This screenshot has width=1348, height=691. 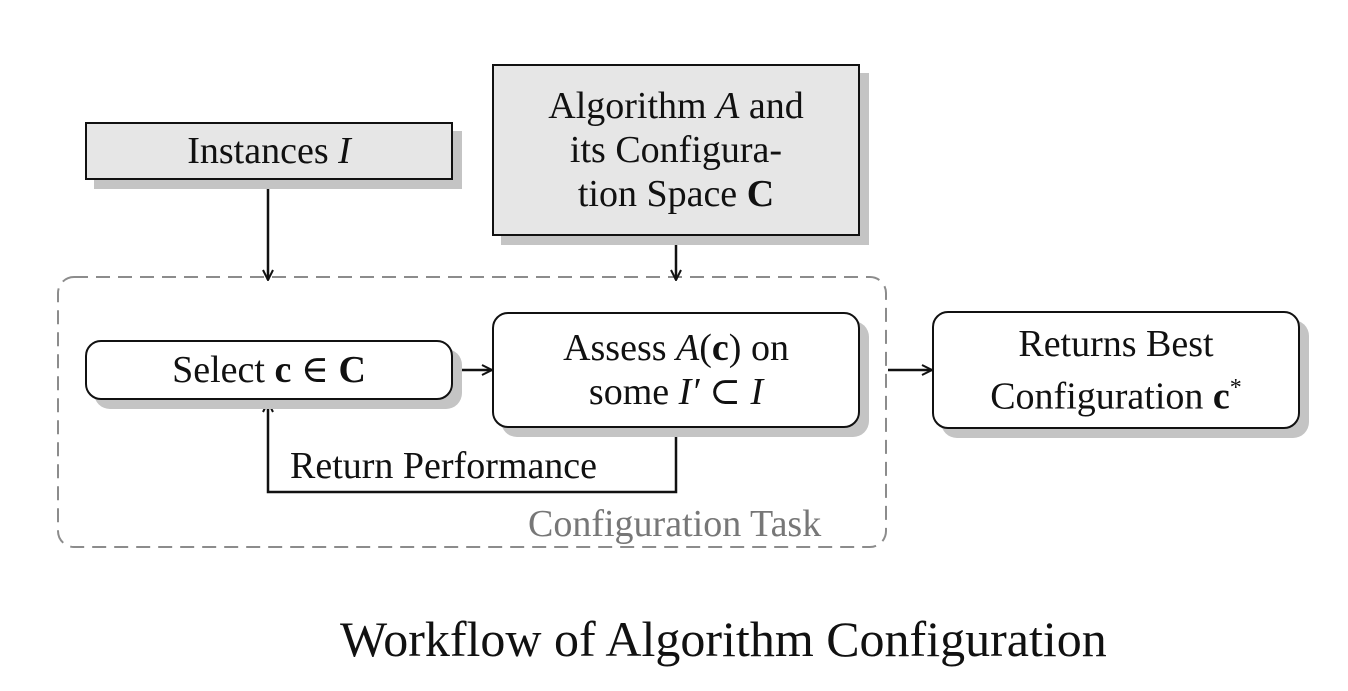 What do you see at coordinates (444, 466) in the screenshot?
I see `return-performance-label: Return Performance` at bounding box center [444, 466].